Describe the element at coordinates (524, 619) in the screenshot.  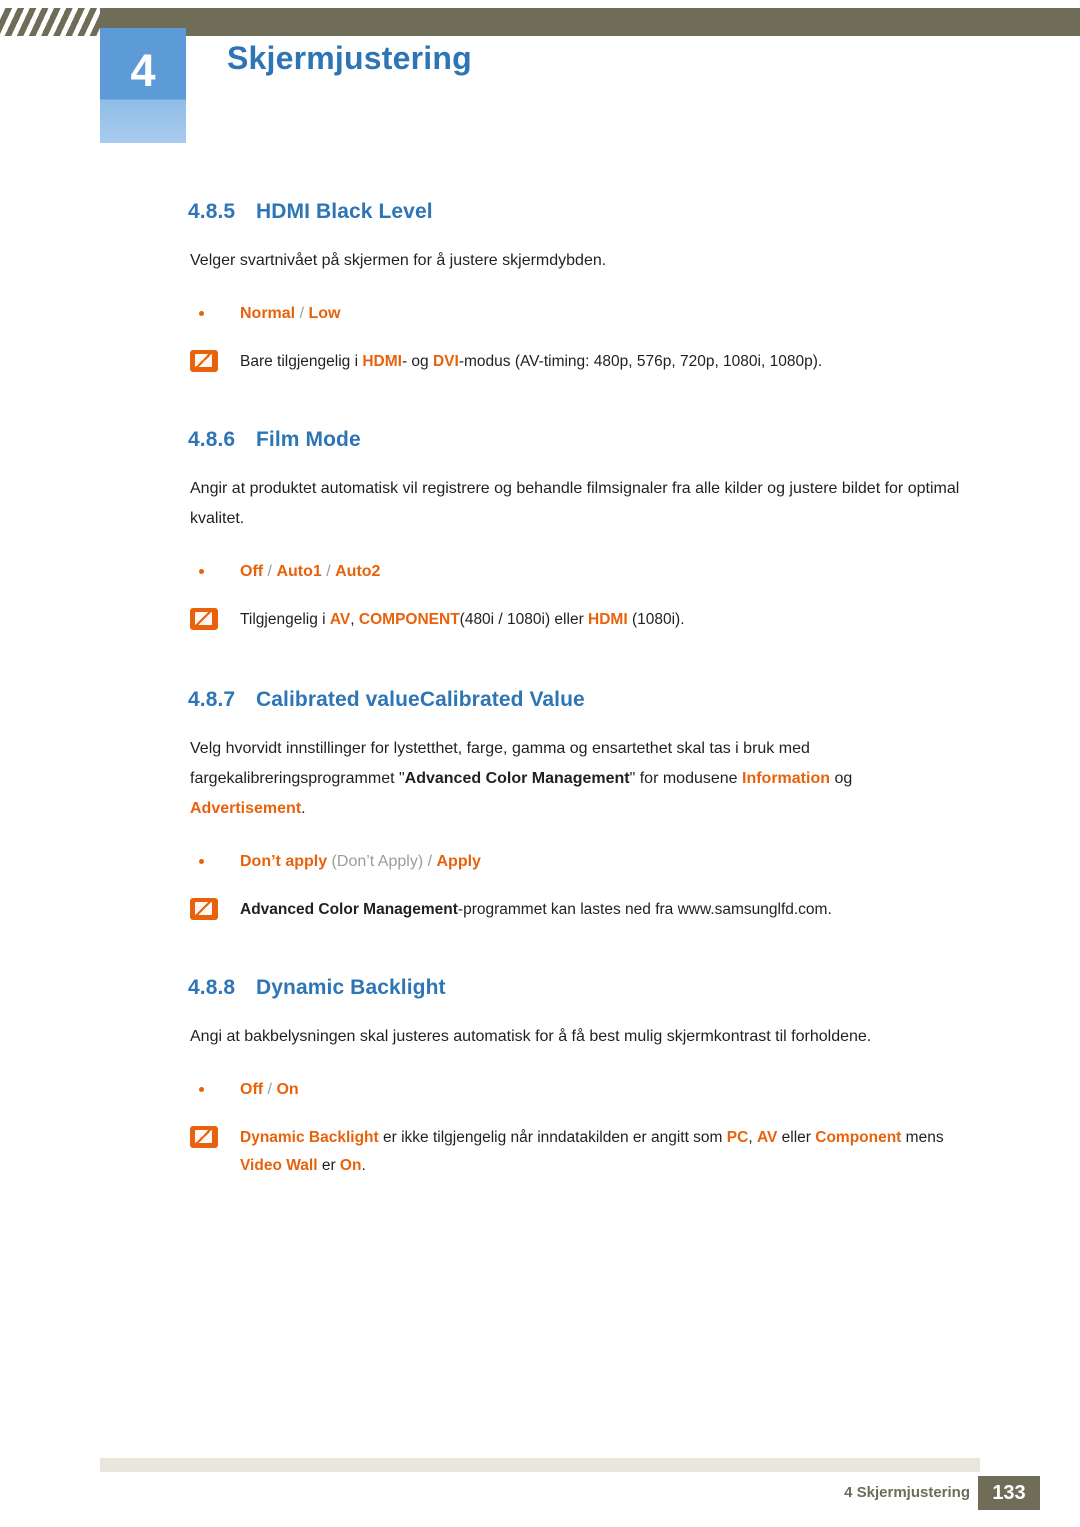
I see `note-mid: (480i / 1080i) eller` at that location.